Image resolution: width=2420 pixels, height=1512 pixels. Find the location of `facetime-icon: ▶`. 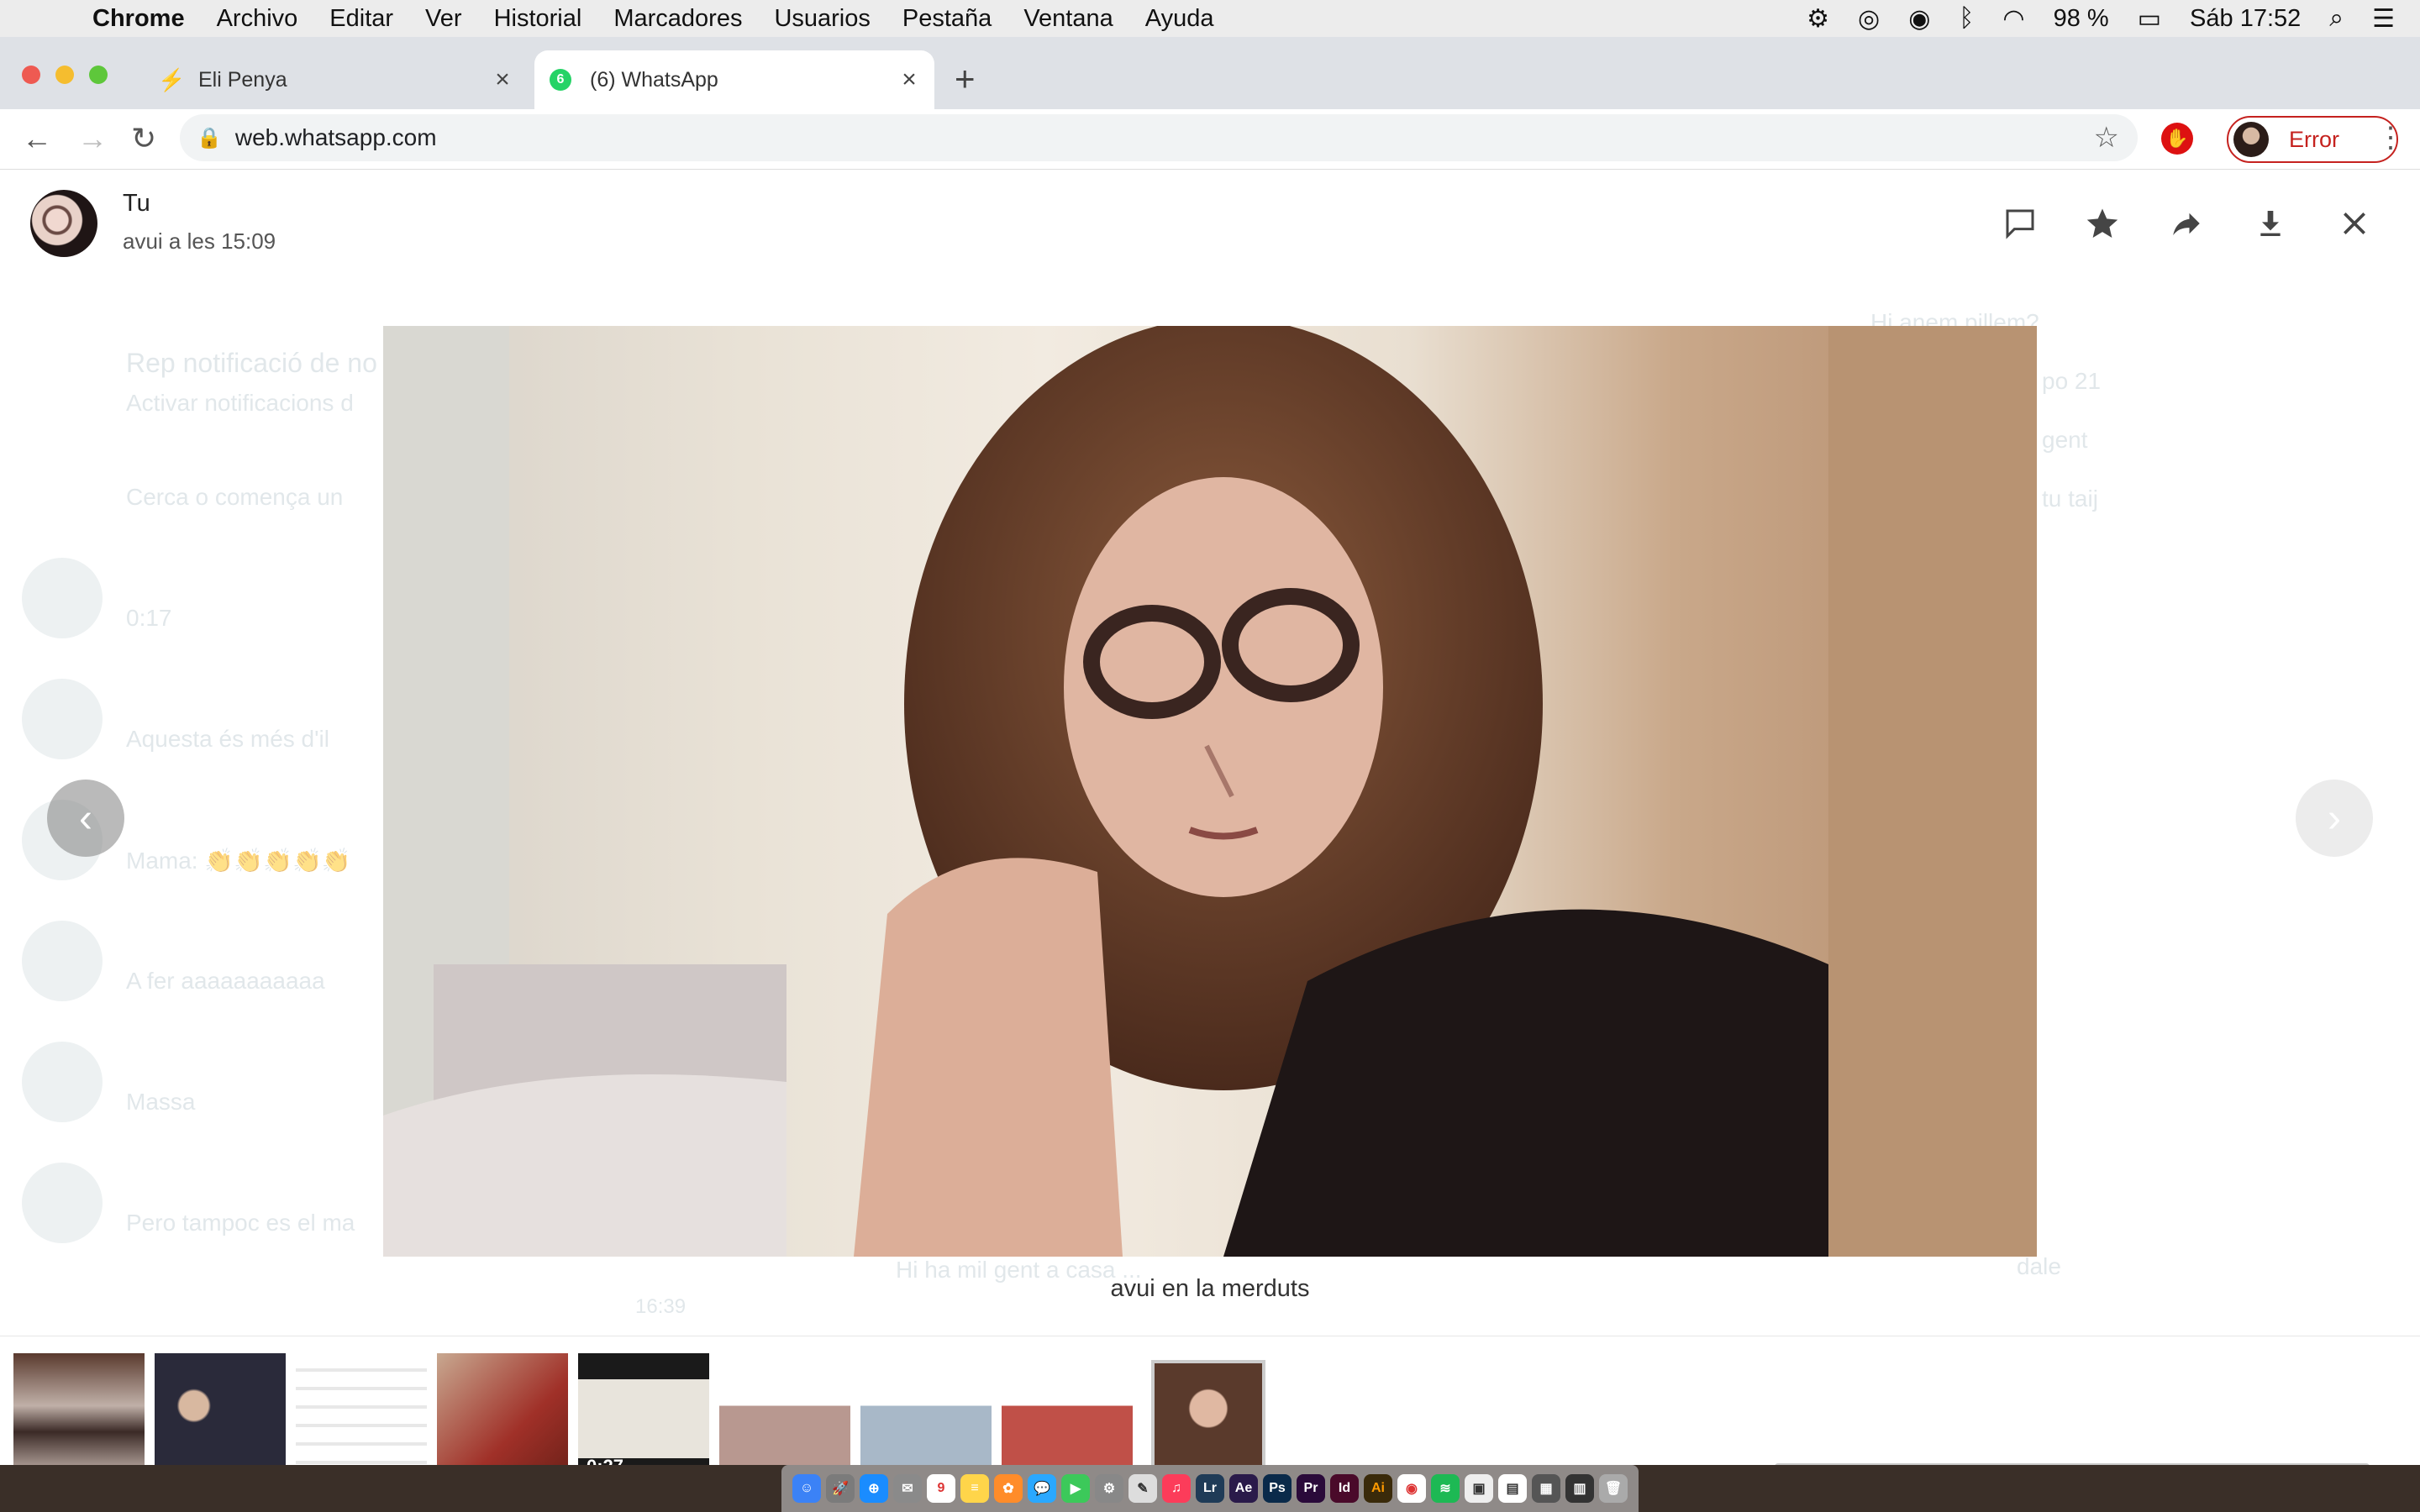

facetime-icon: ▶ is located at coordinates (1075, 1488).